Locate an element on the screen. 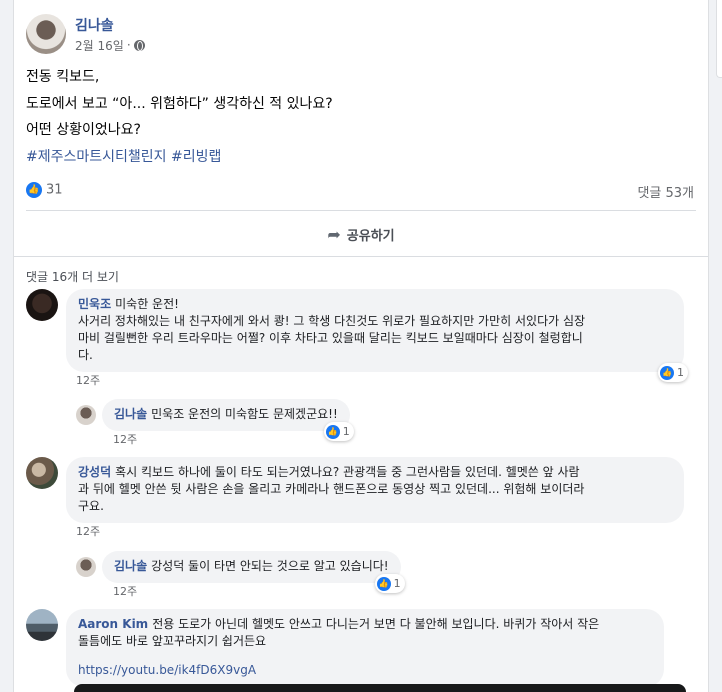 The image size is (722, 692). share-button: ➦ 공유하기 is located at coordinates (361, 234).